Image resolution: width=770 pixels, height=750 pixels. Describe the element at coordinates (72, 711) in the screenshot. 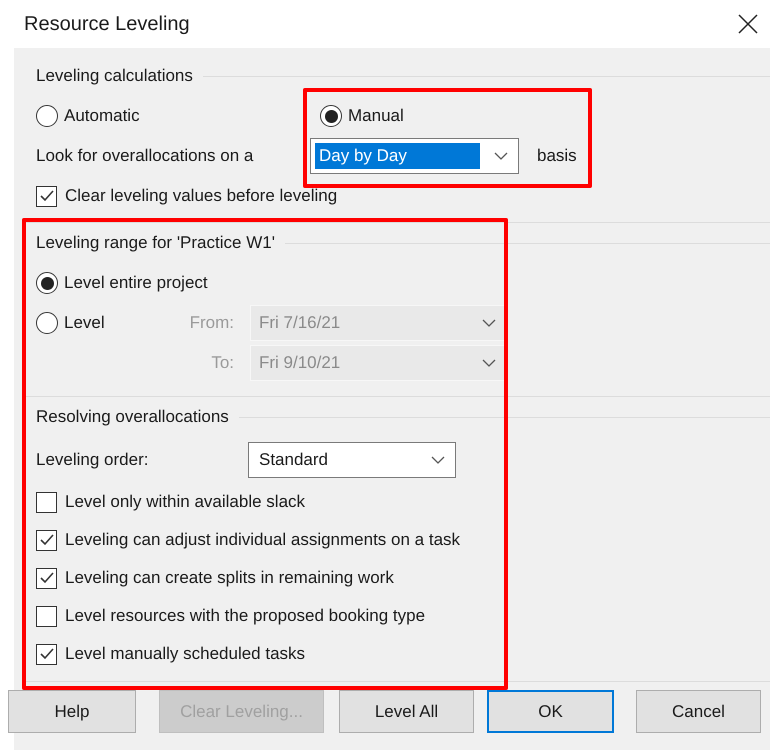

I see `dialog-button: Help` at that location.